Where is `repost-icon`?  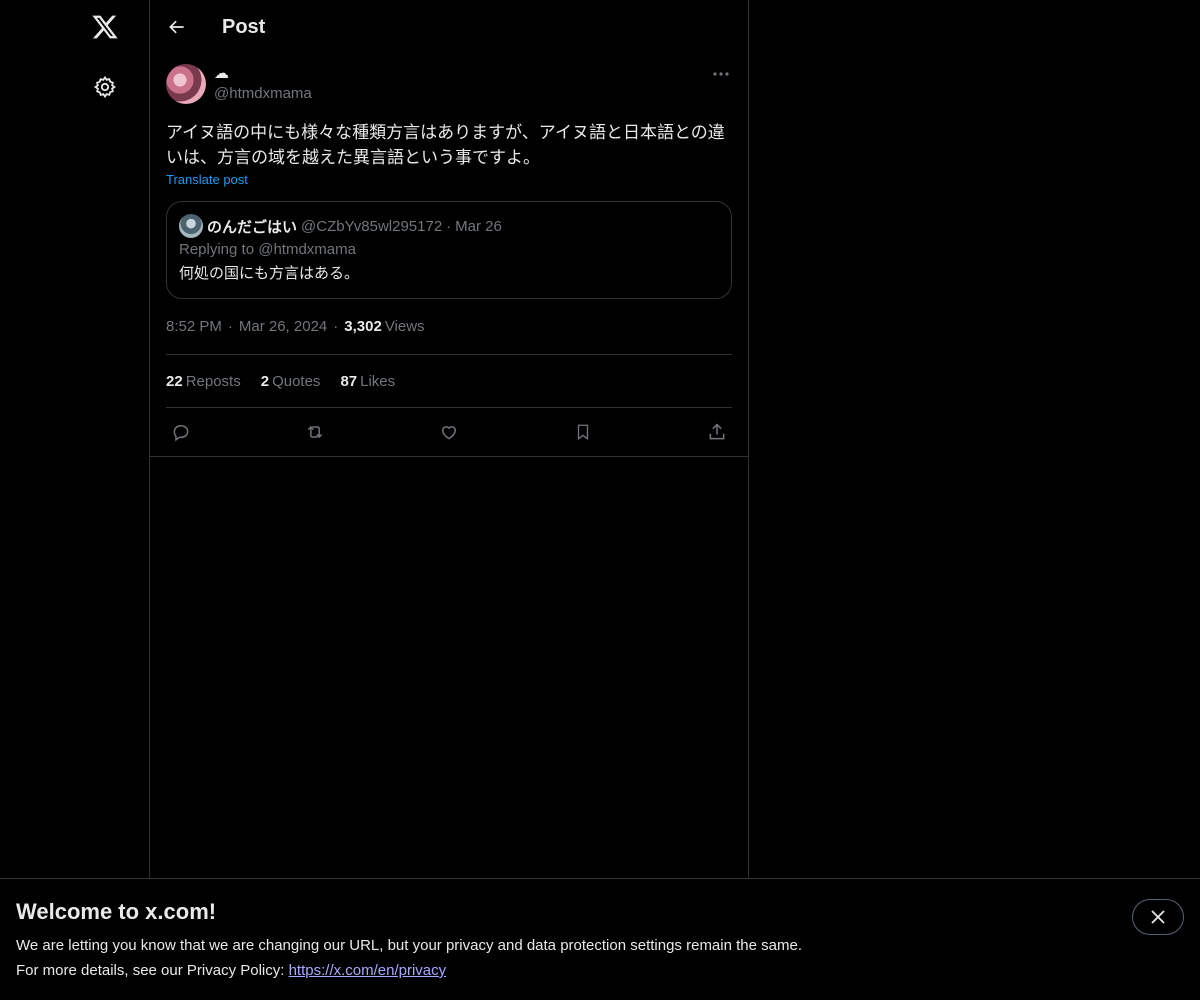
repost-icon is located at coordinates (315, 432).